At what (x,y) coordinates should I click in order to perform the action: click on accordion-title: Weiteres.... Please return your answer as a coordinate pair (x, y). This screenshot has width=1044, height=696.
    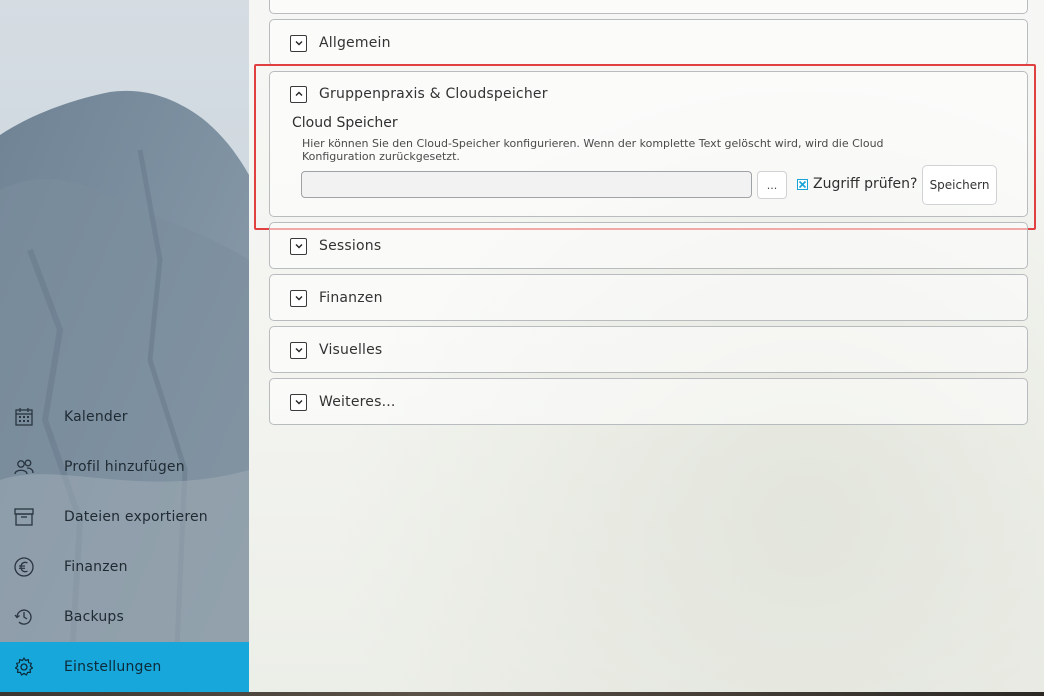
    Looking at the image, I should click on (357, 402).